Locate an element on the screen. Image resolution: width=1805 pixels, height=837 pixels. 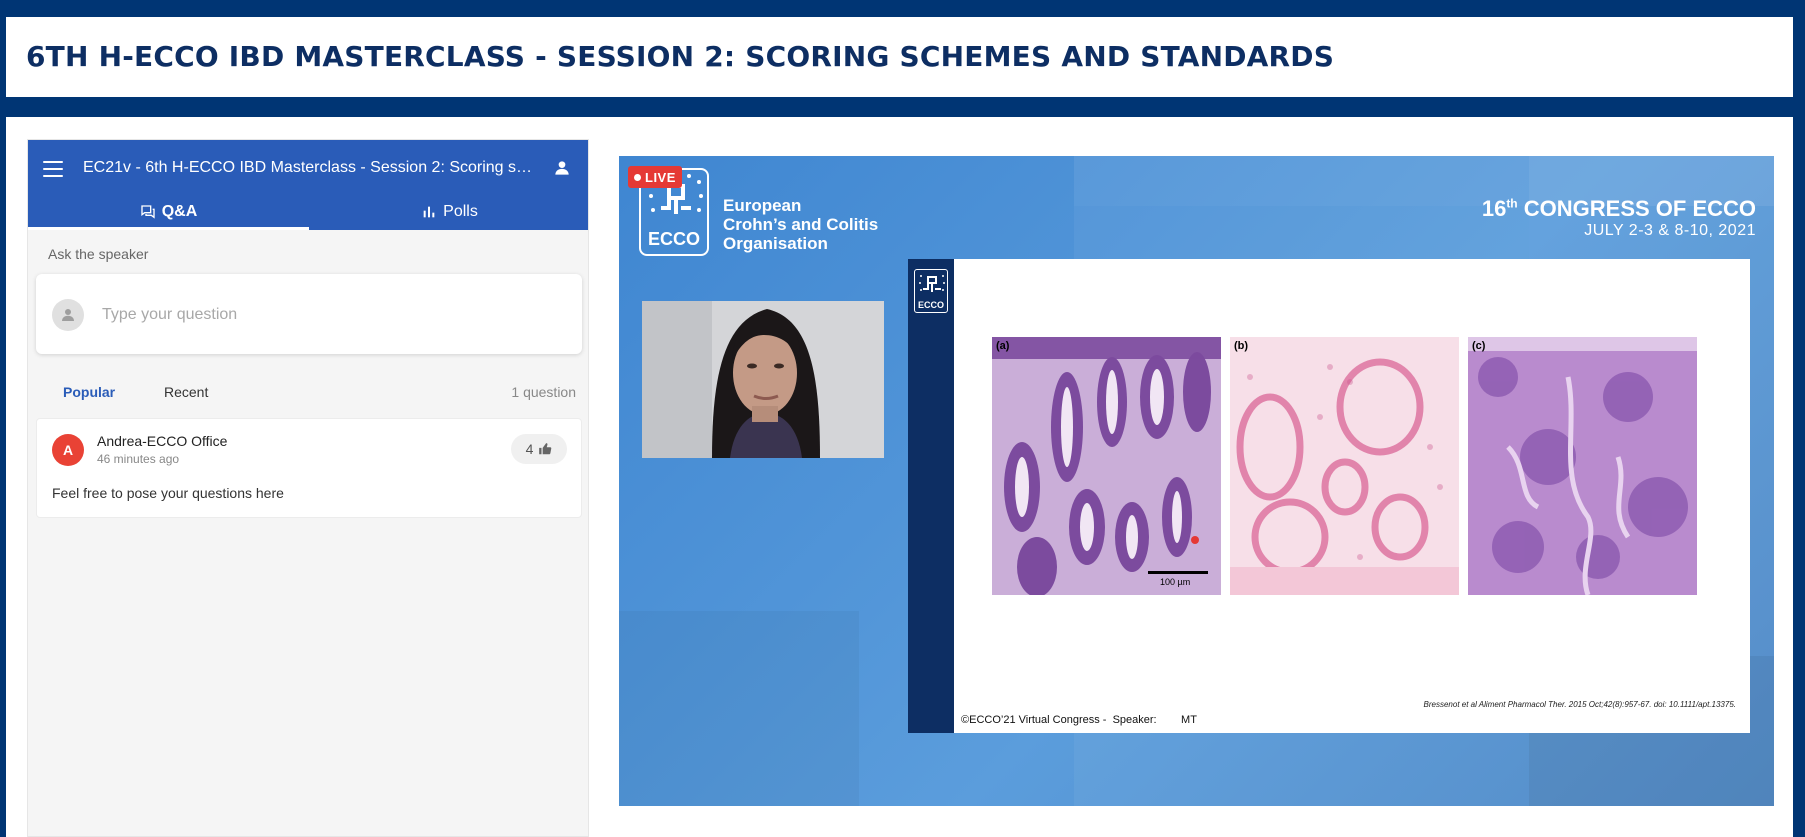
histology-panel-b: (b) is located at coordinates (1344, 466).